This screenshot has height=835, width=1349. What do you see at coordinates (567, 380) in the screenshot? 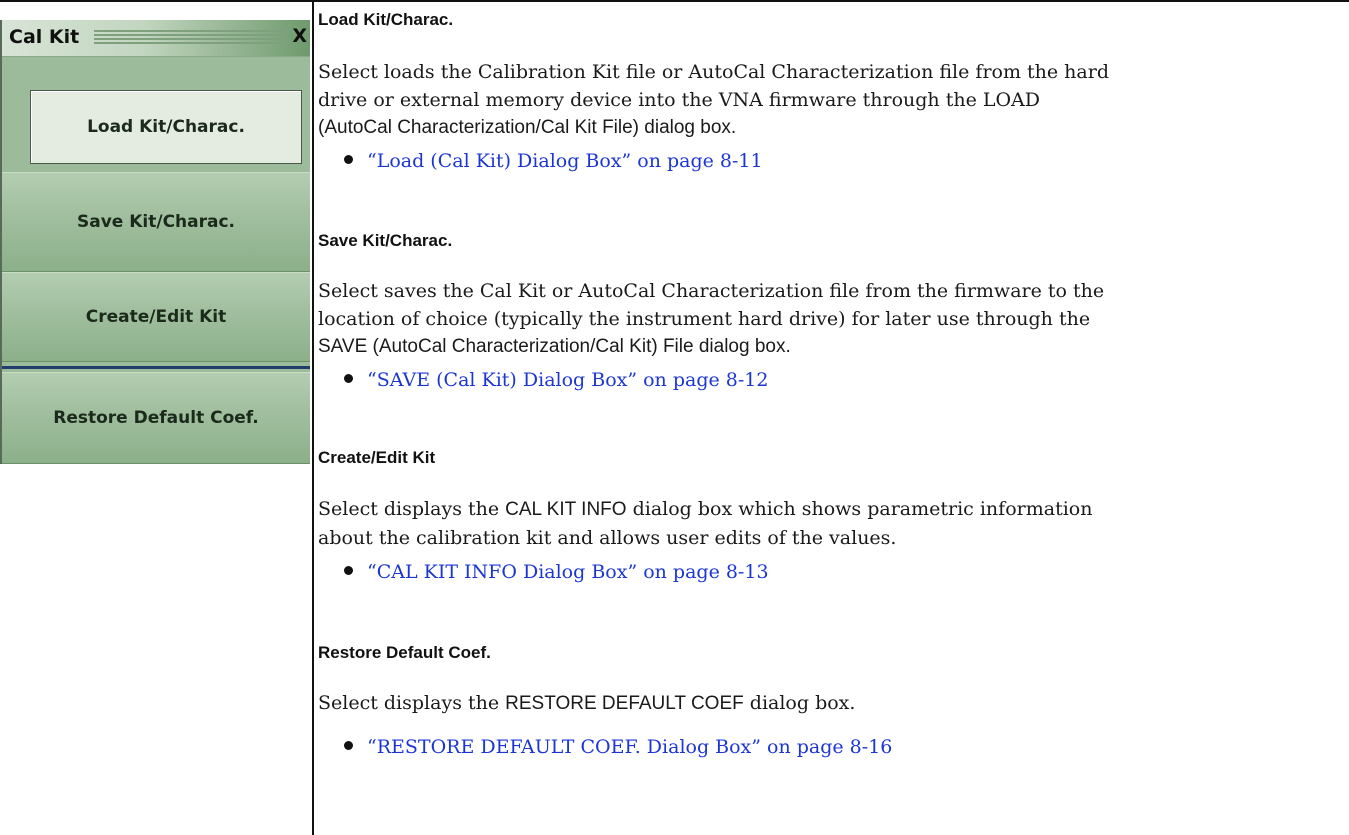
I see `link-save-dialog: “SAVE (Cal Kit) Dialog Box” on page 8-12` at bounding box center [567, 380].